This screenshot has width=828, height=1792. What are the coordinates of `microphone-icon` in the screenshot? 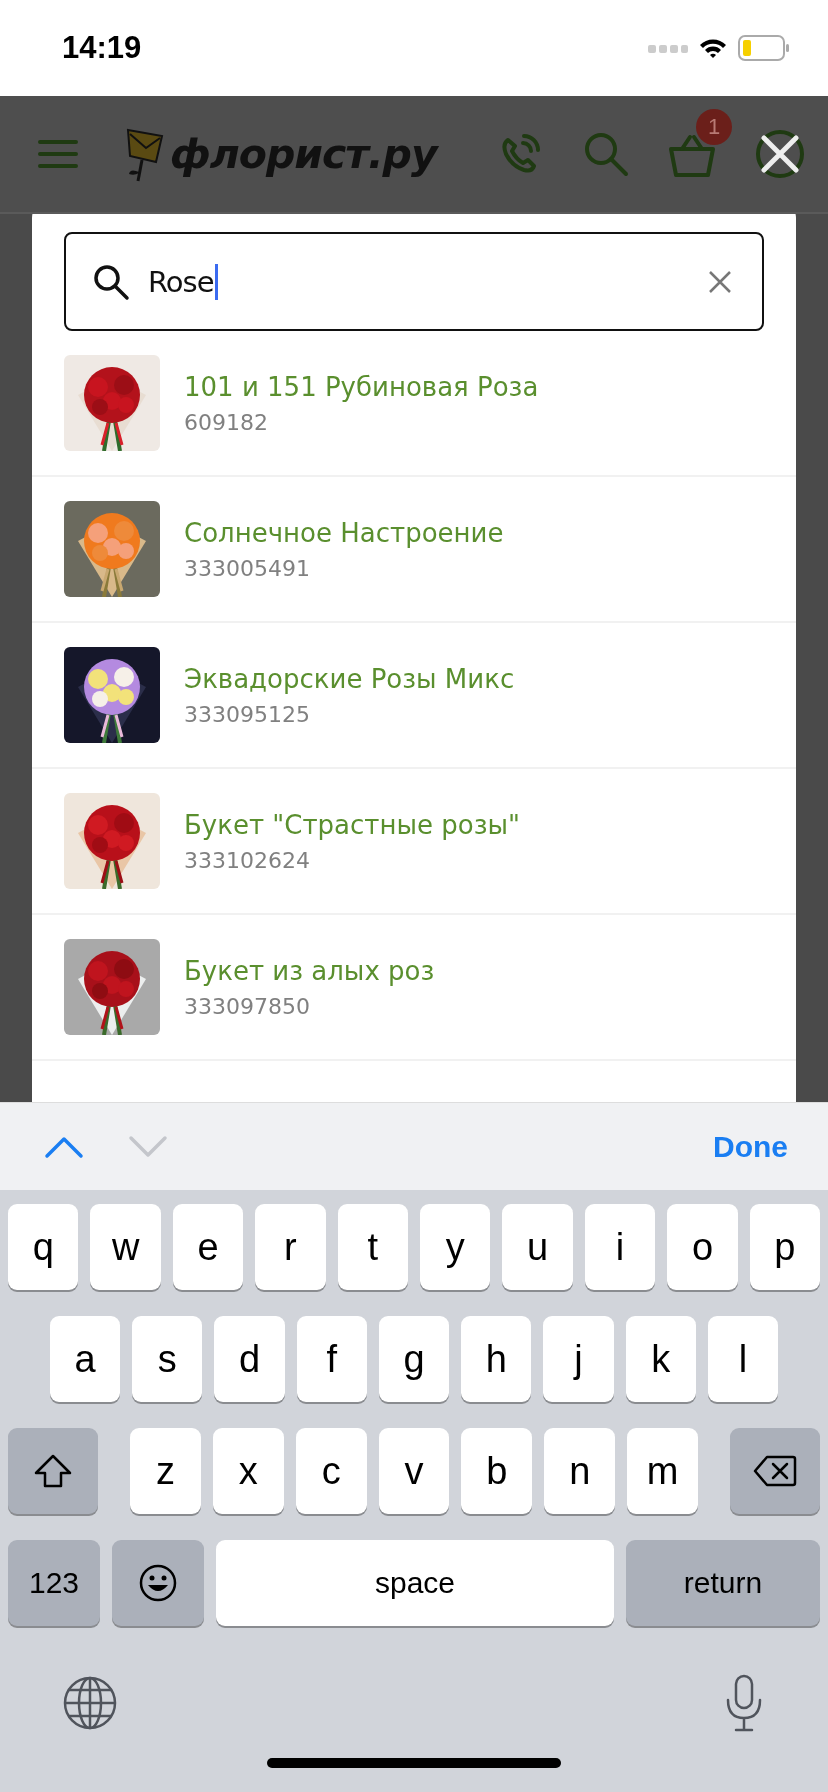 It's located at (744, 1703).